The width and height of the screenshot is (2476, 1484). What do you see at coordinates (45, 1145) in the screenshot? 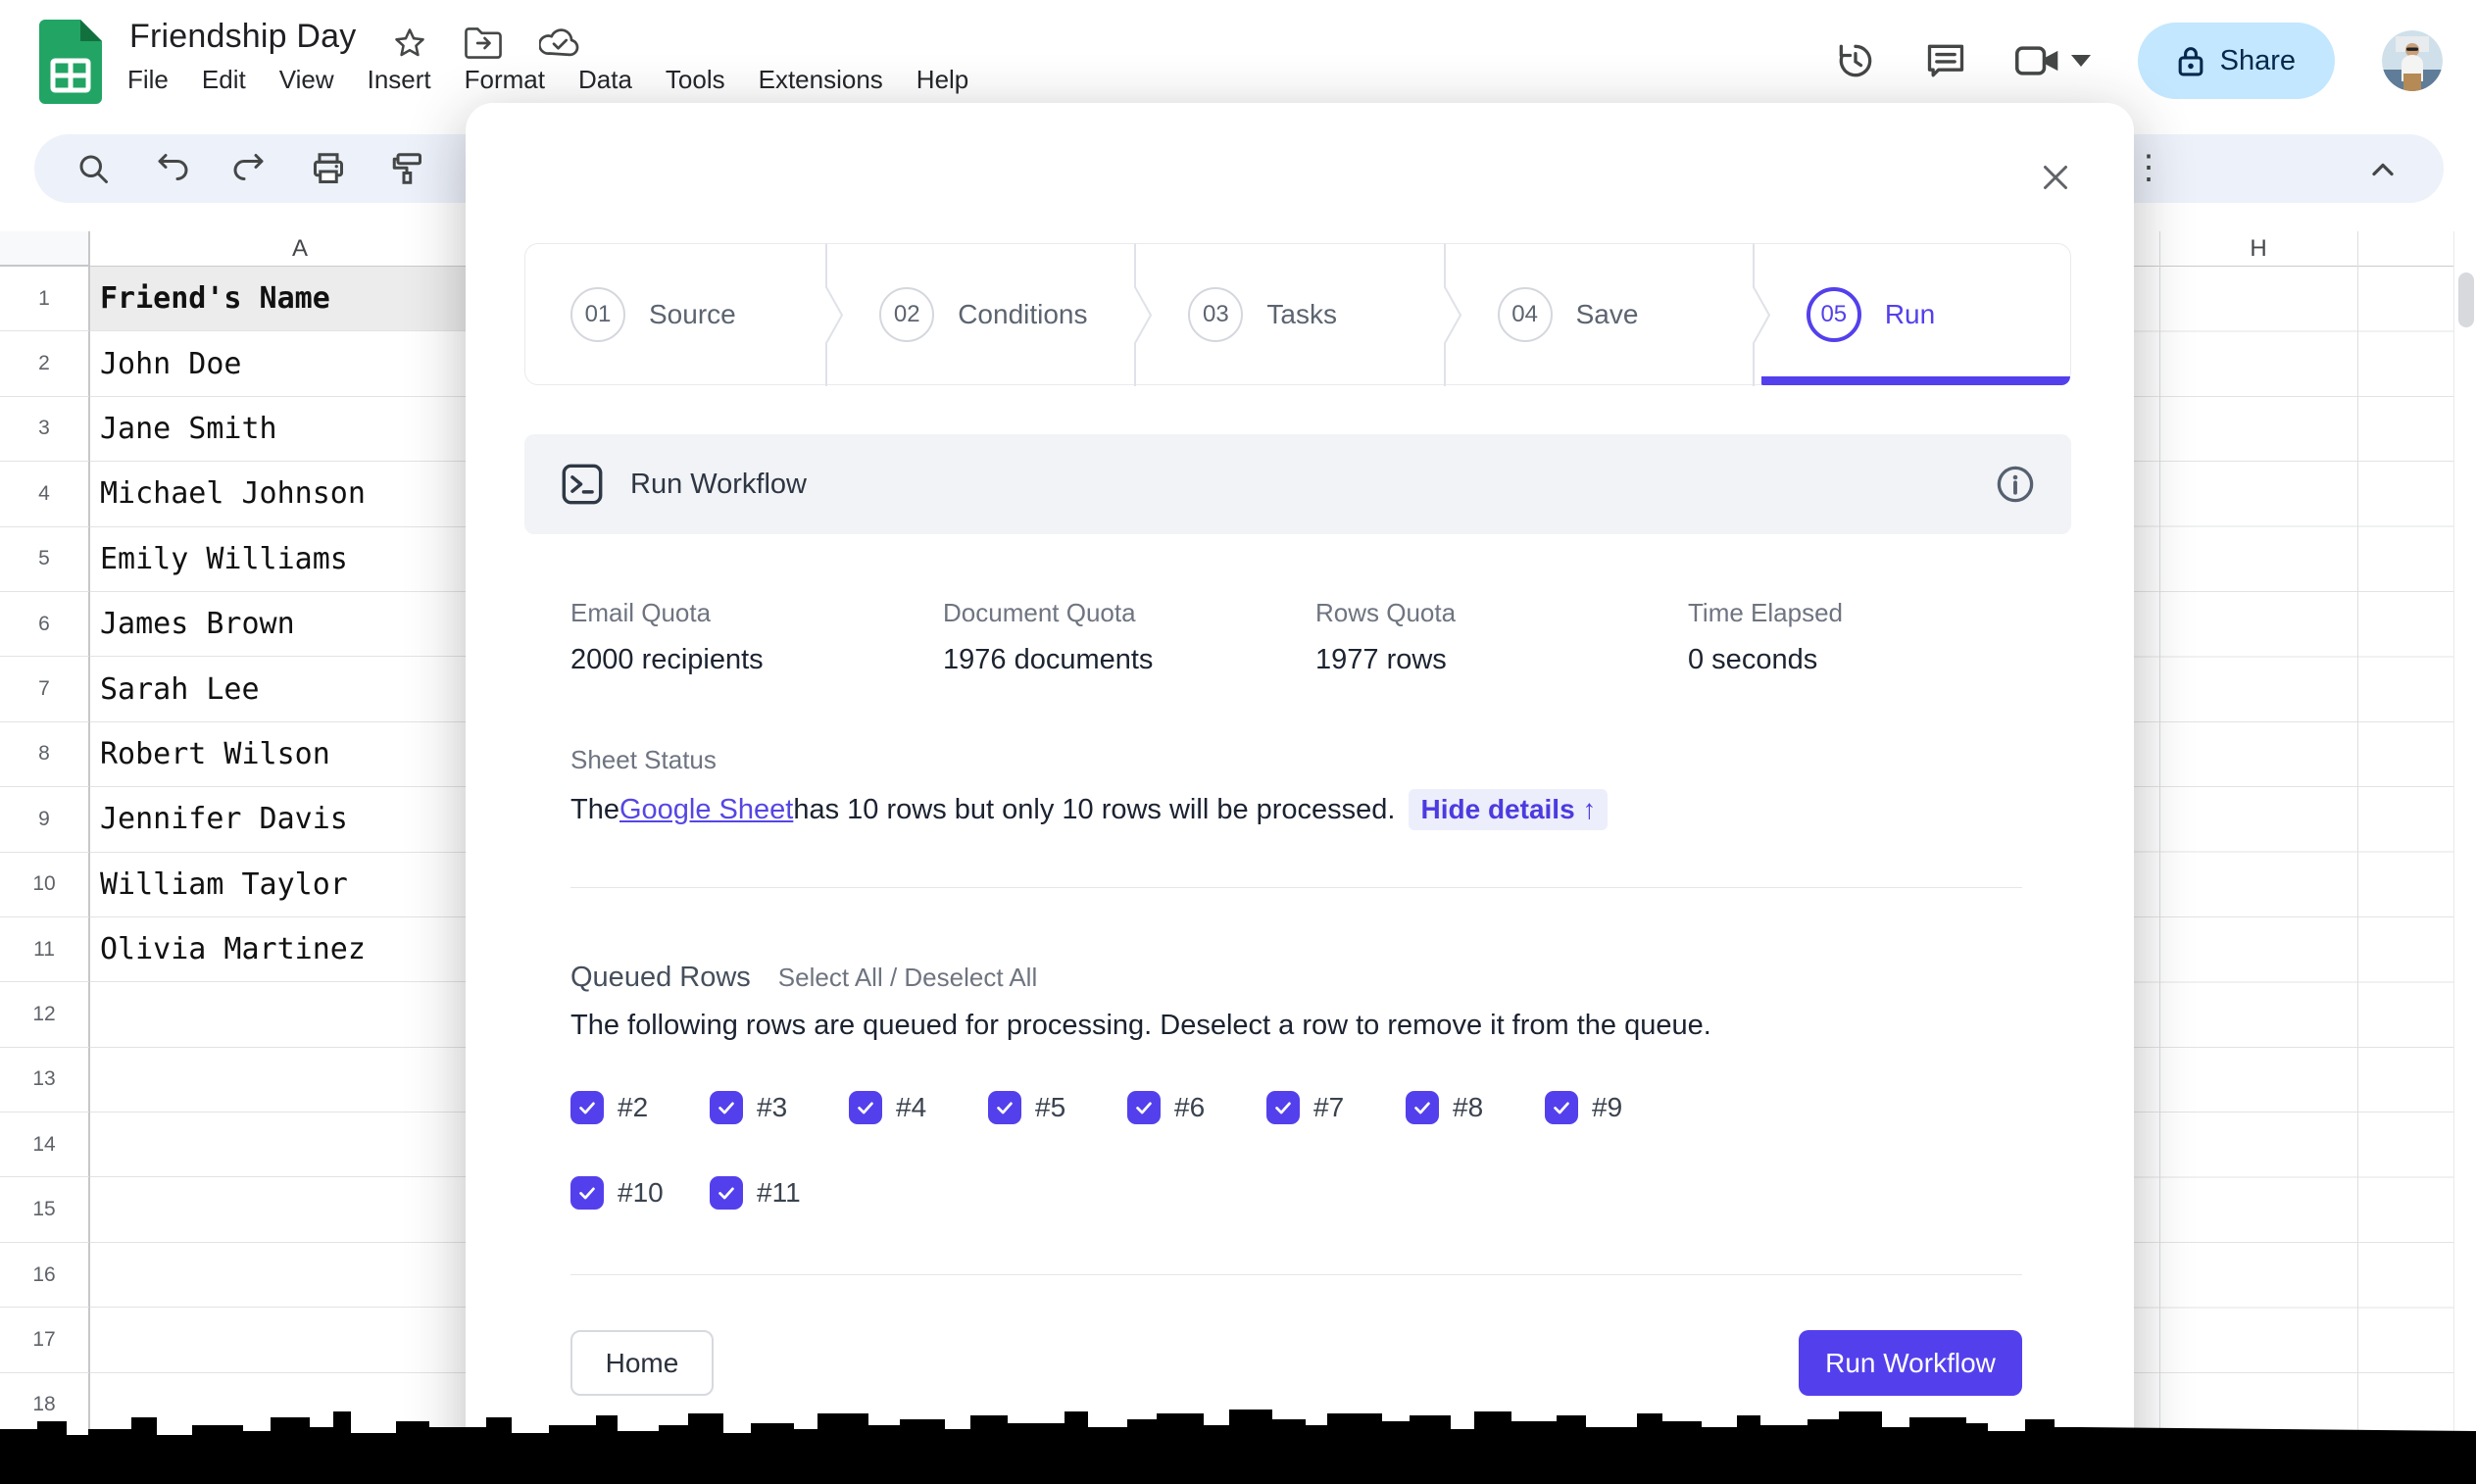
I see `row-number: 14` at bounding box center [45, 1145].